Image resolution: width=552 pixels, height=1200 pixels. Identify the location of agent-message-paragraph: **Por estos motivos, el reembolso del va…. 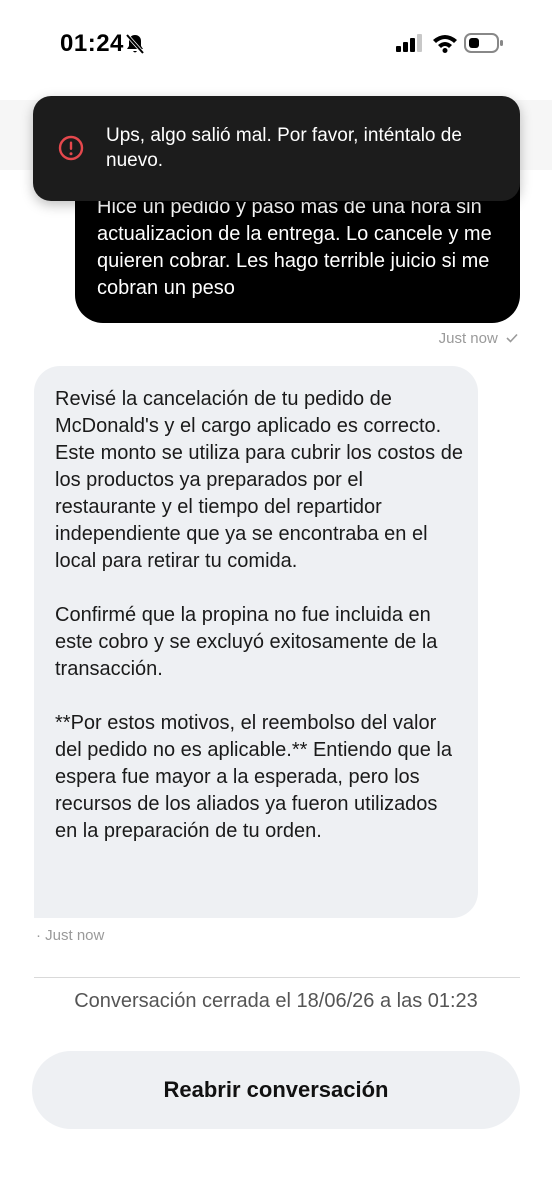
(253, 777).